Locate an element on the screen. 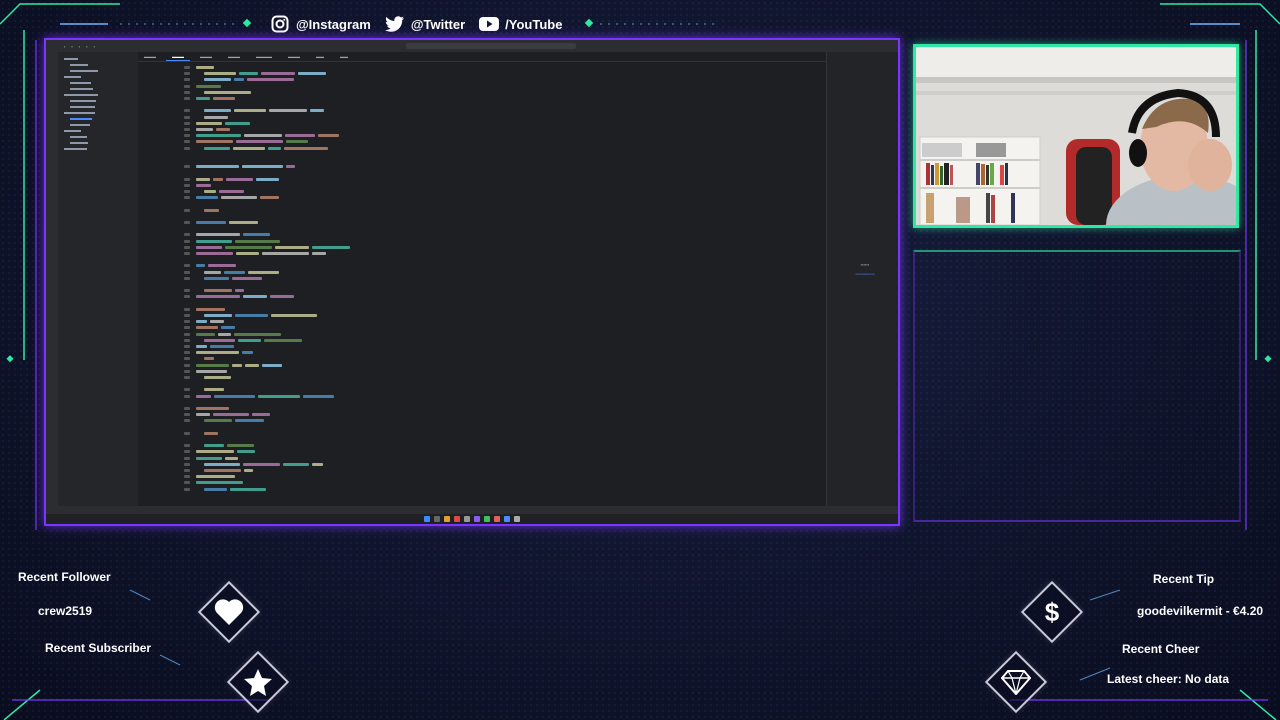  twitter-handle: @Twitter is located at coordinates (438, 24).